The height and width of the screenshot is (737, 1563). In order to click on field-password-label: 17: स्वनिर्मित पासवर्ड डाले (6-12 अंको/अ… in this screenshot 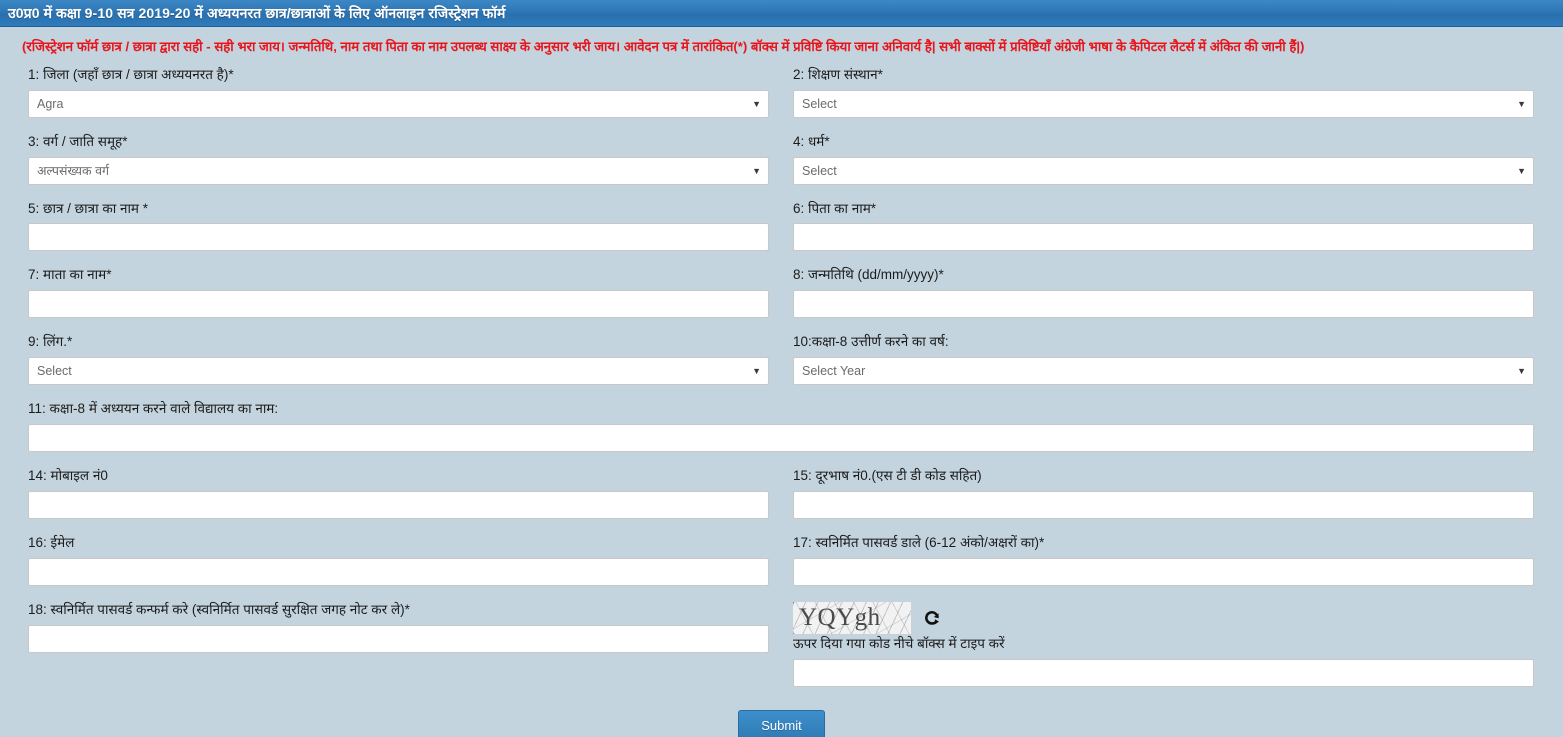, I will do `click(919, 542)`.